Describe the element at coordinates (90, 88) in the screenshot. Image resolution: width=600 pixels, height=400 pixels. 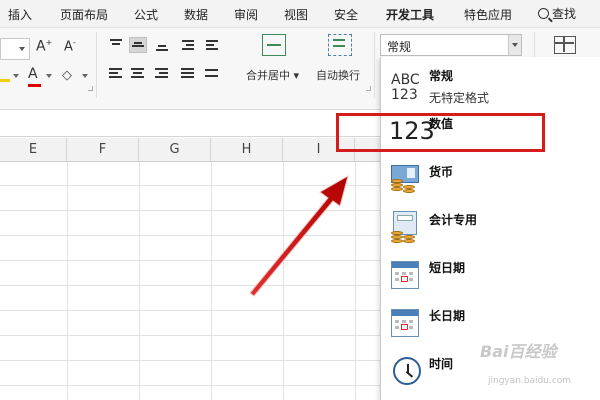
I see `font-dialog-launcher` at that location.